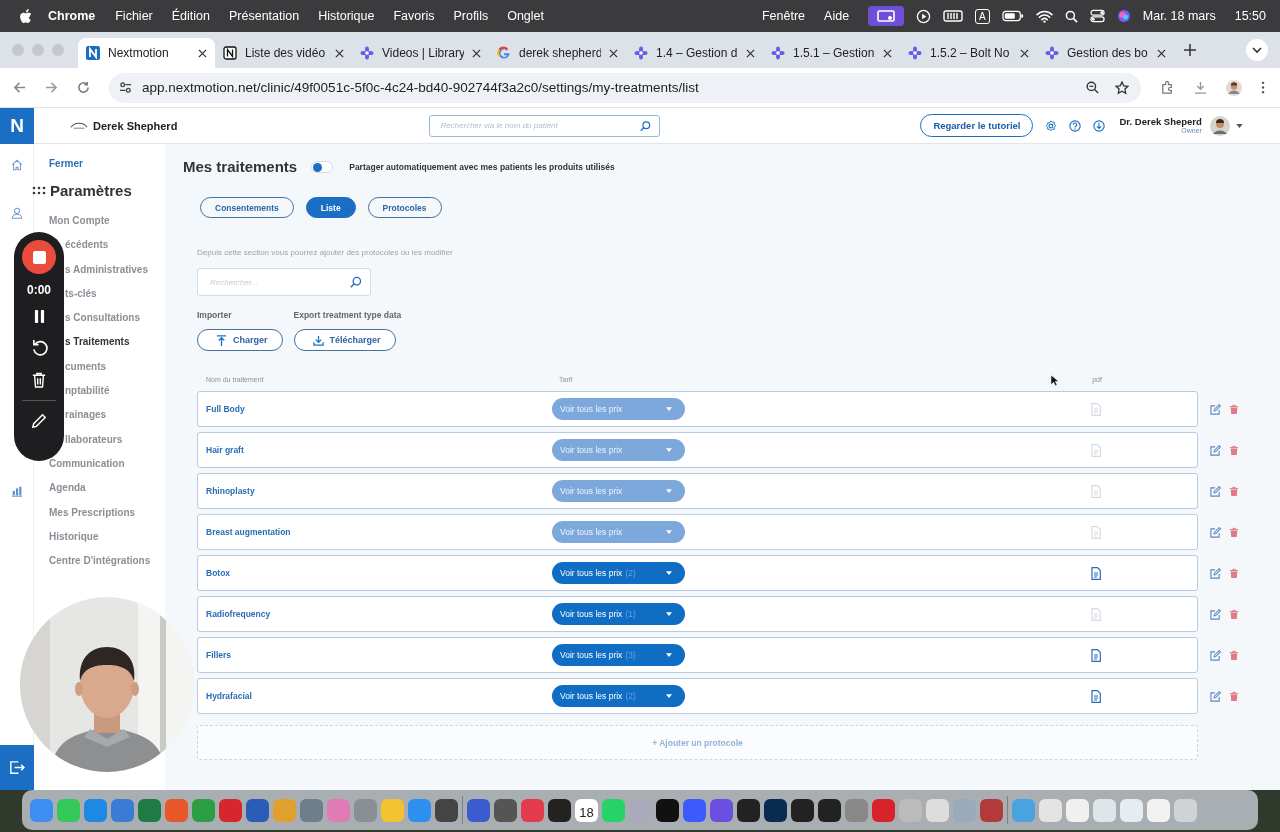  Describe the element at coordinates (471, 16) in the screenshot. I see `menu-item: Profils` at that location.